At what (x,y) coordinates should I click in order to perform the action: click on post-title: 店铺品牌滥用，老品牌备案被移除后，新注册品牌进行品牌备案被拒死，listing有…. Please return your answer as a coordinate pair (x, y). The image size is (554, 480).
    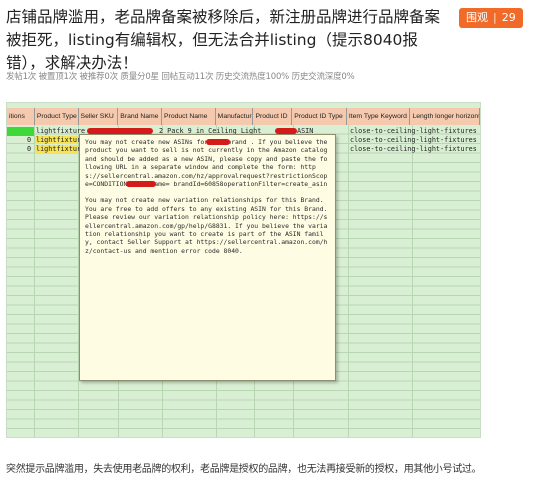
    Looking at the image, I should click on (223, 40).